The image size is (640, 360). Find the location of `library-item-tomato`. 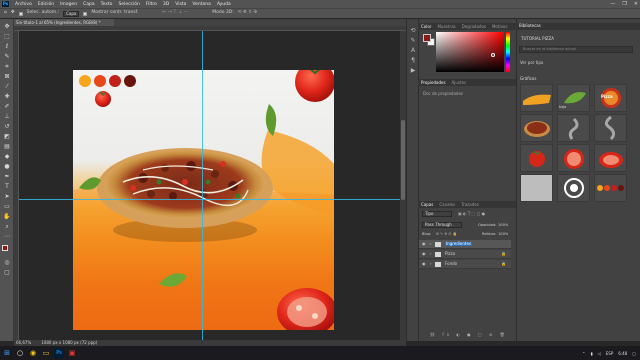

library-item-tomato is located at coordinates (536, 158).